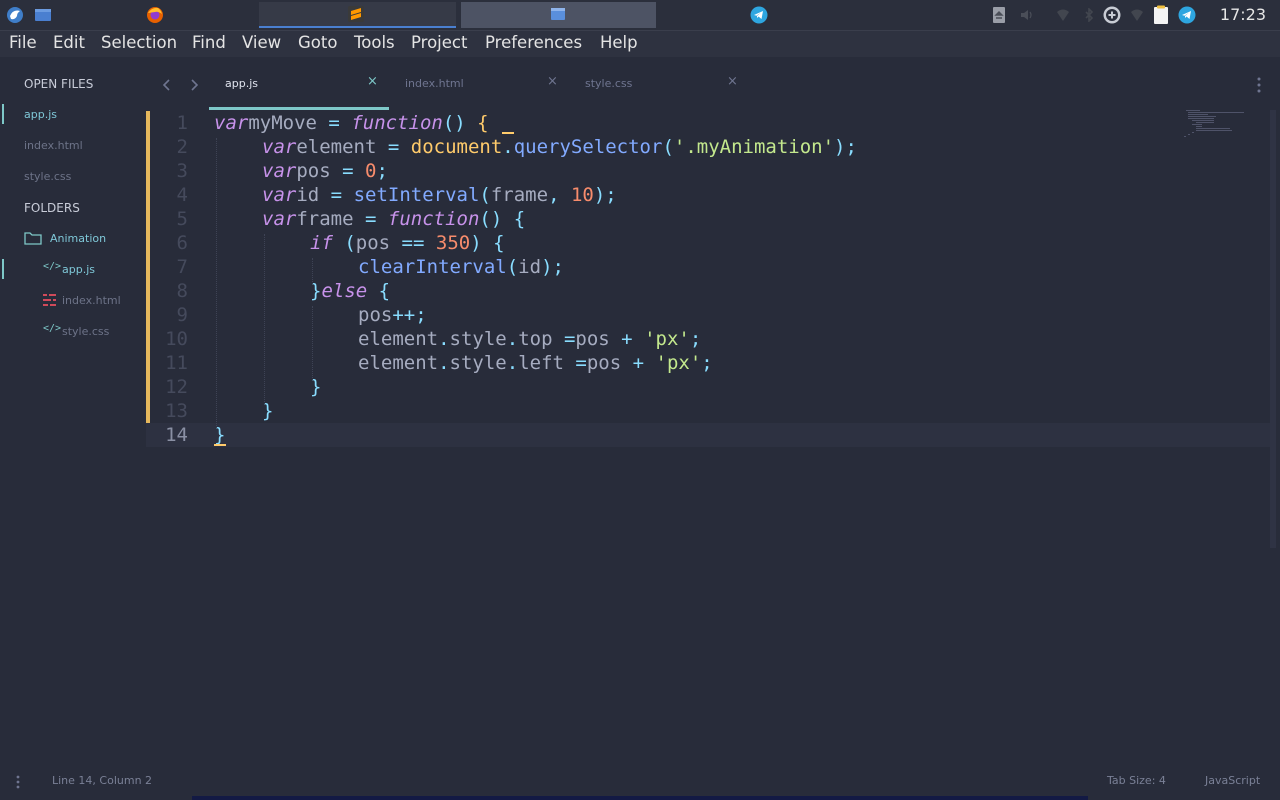  Describe the element at coordinates (1027, 15) in the screenshot. I see `volume-tray-icon` at that location.